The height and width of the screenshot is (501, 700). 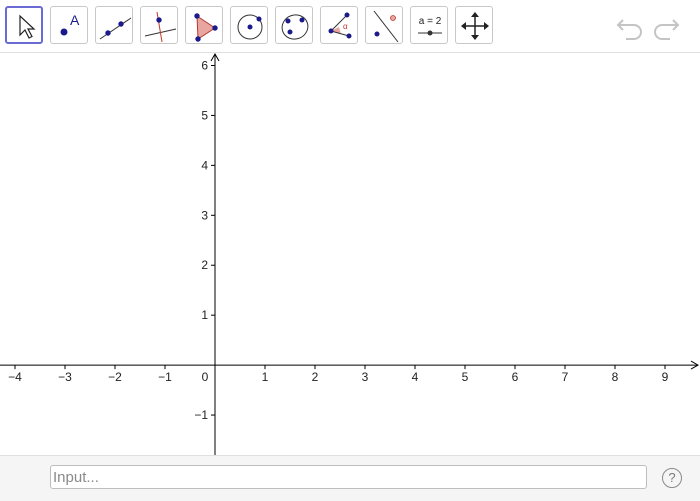 What do you see at coordinates (629, 29) in the screenshot?
I see `undo-icon` at bounding box center [629, 29].